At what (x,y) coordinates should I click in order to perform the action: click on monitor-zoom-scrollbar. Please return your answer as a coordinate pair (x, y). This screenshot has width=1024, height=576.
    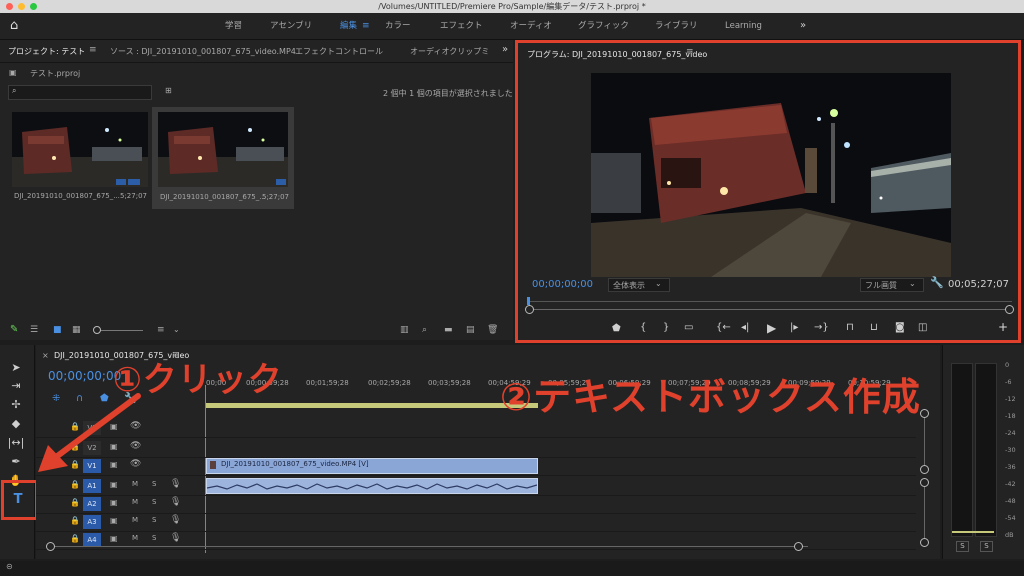
    Looking at the image, I should click on (770, 309).